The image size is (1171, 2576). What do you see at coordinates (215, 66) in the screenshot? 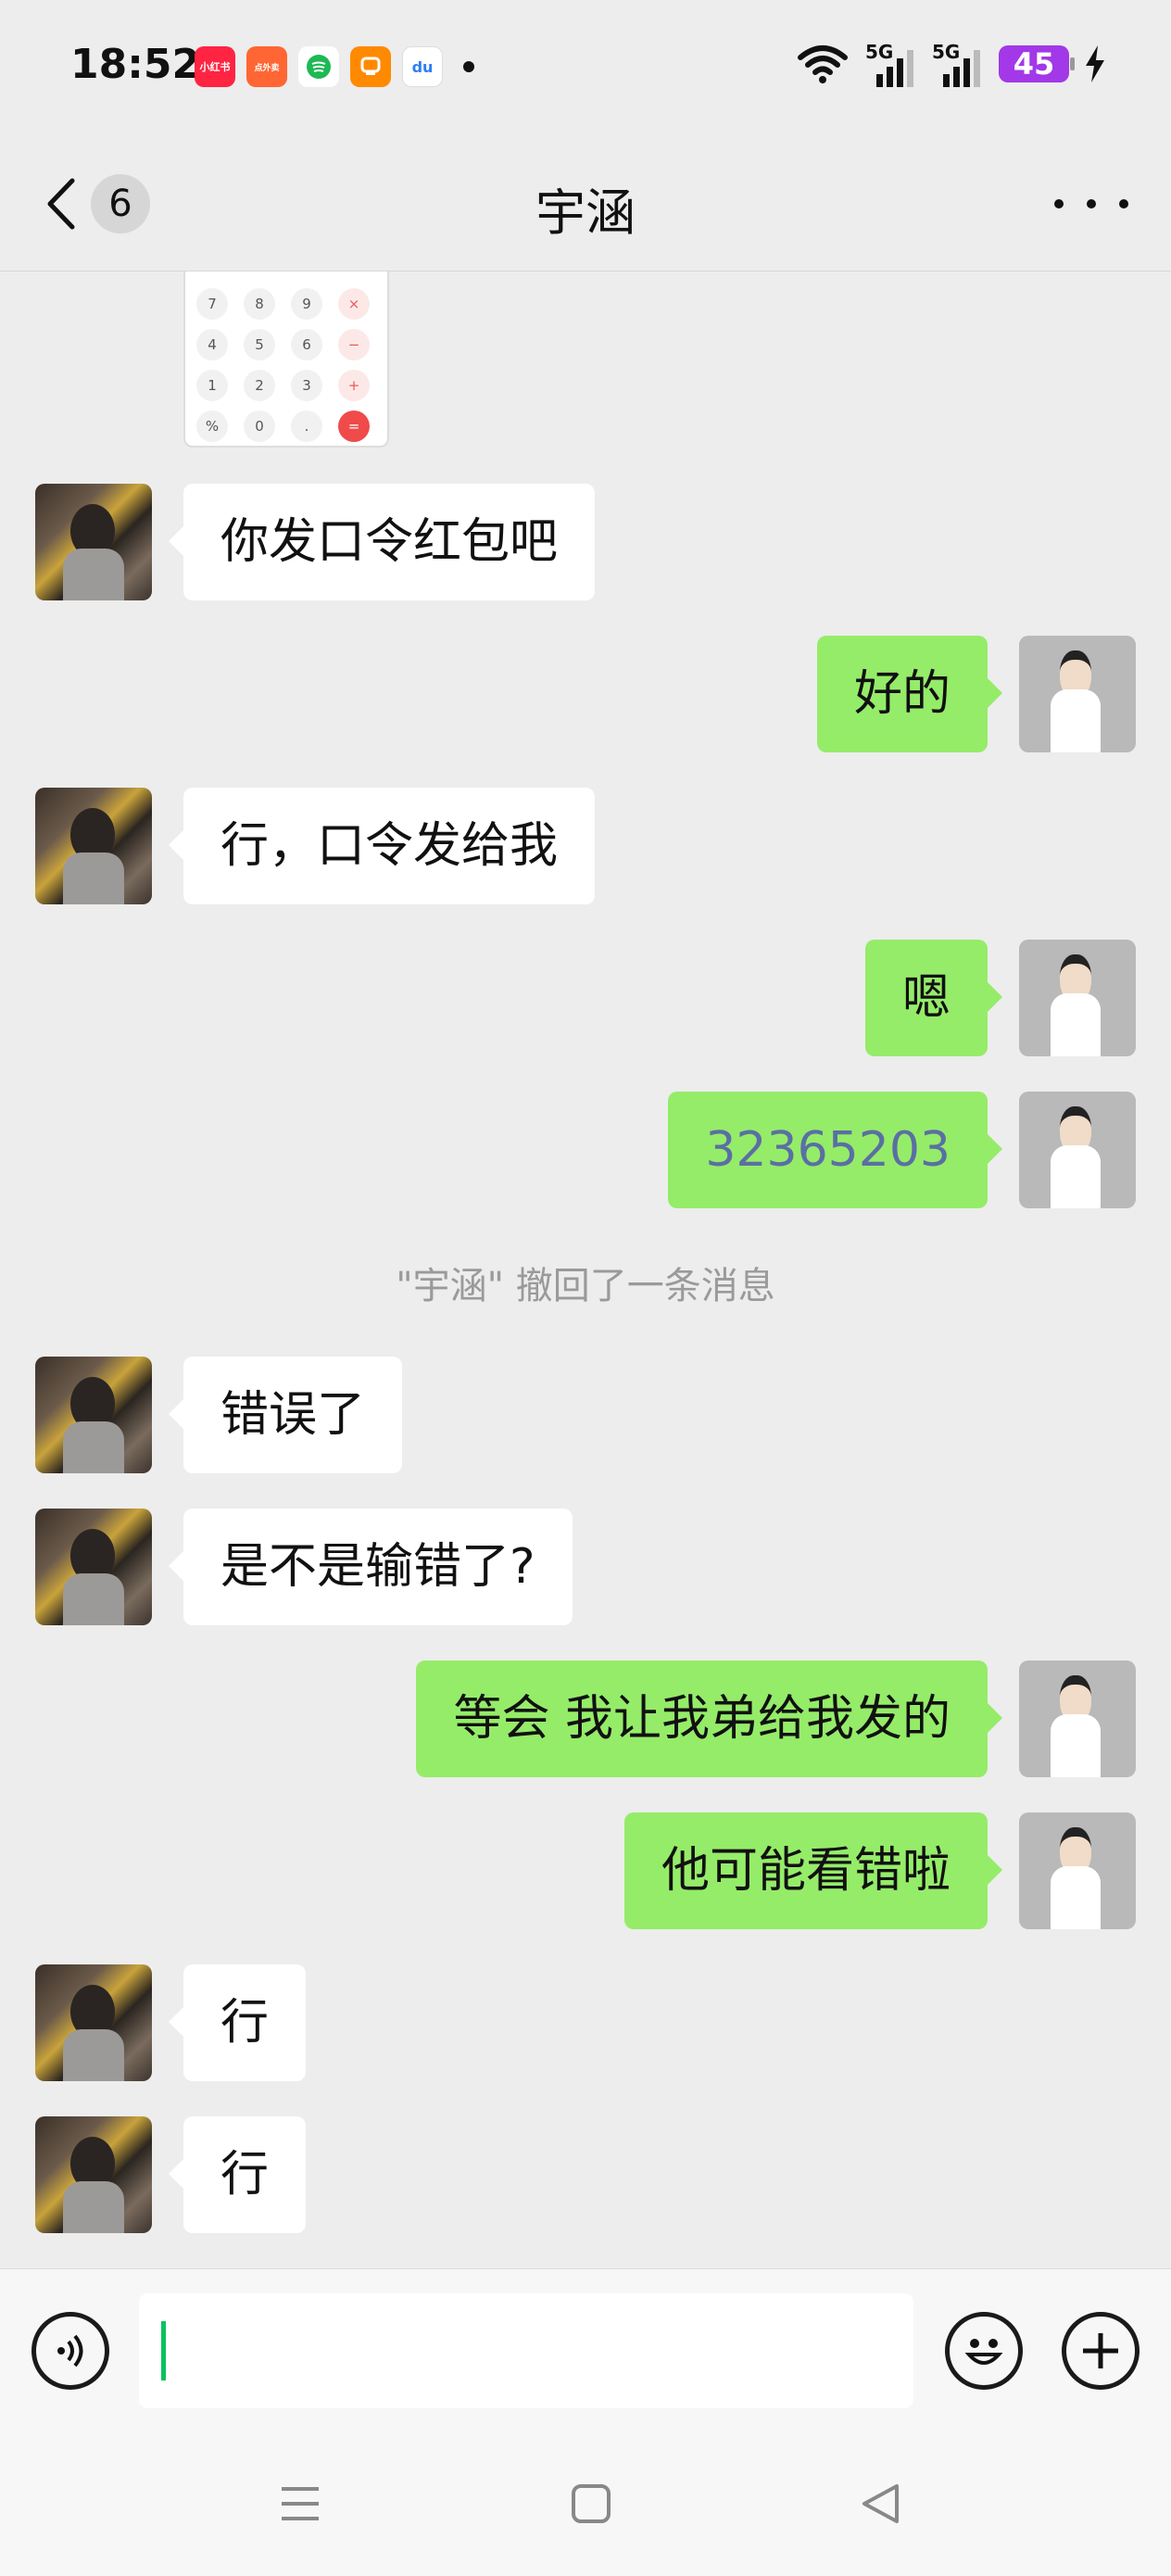
I see `xiaohongshu-icon: 小红书` at bounding box center [215, 66].